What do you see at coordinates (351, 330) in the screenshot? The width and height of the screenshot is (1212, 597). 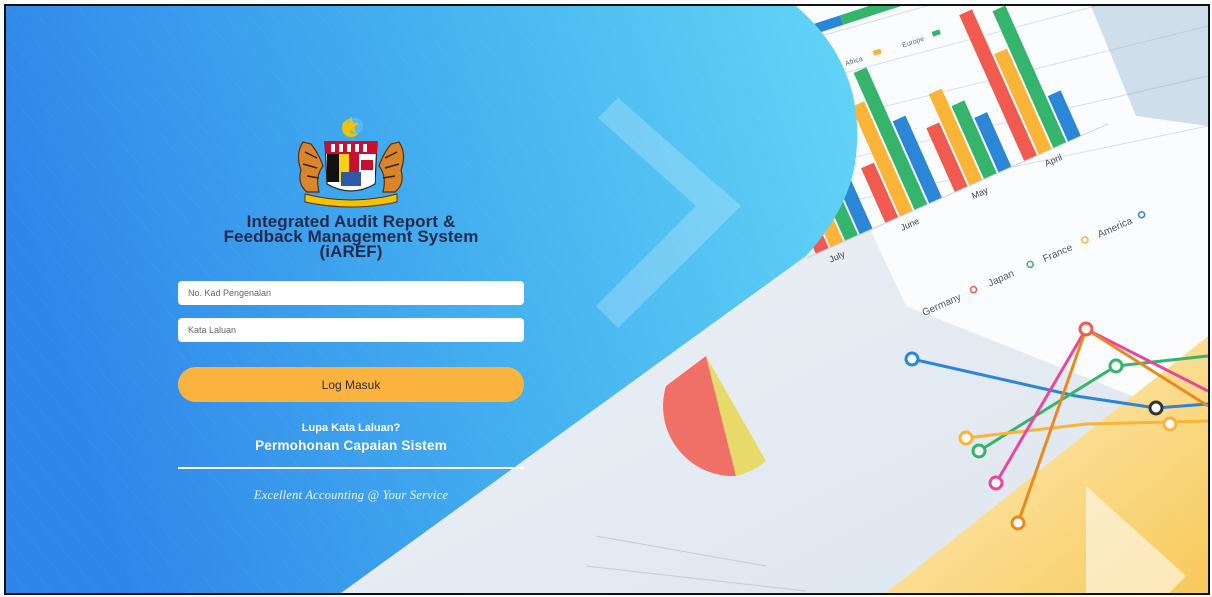 I see `password-input` at bounding box center [351, 330].